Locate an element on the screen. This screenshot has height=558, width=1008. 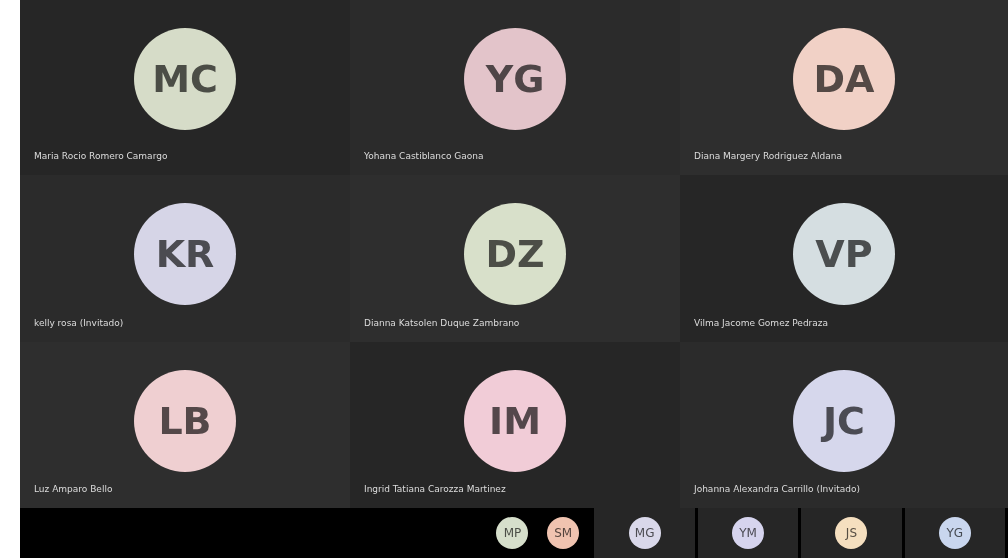
avatar-circle: JS is located at coordinates (851, 533).